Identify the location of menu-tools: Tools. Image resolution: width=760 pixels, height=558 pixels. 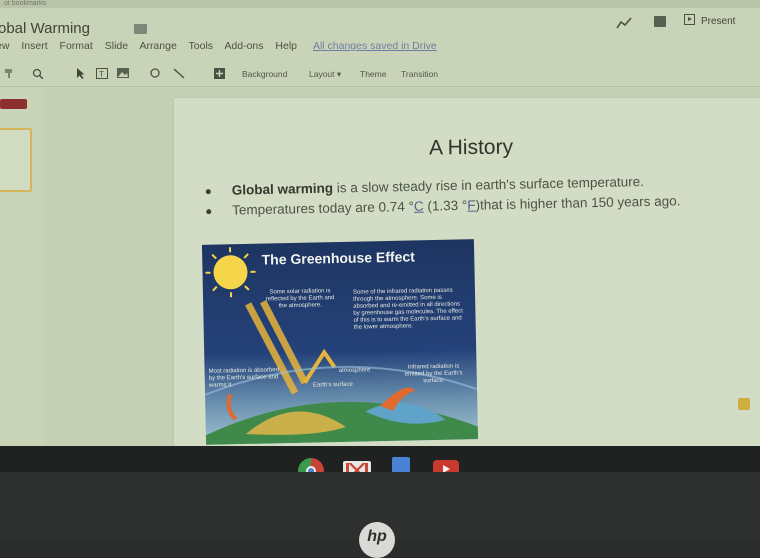
(201, 46).